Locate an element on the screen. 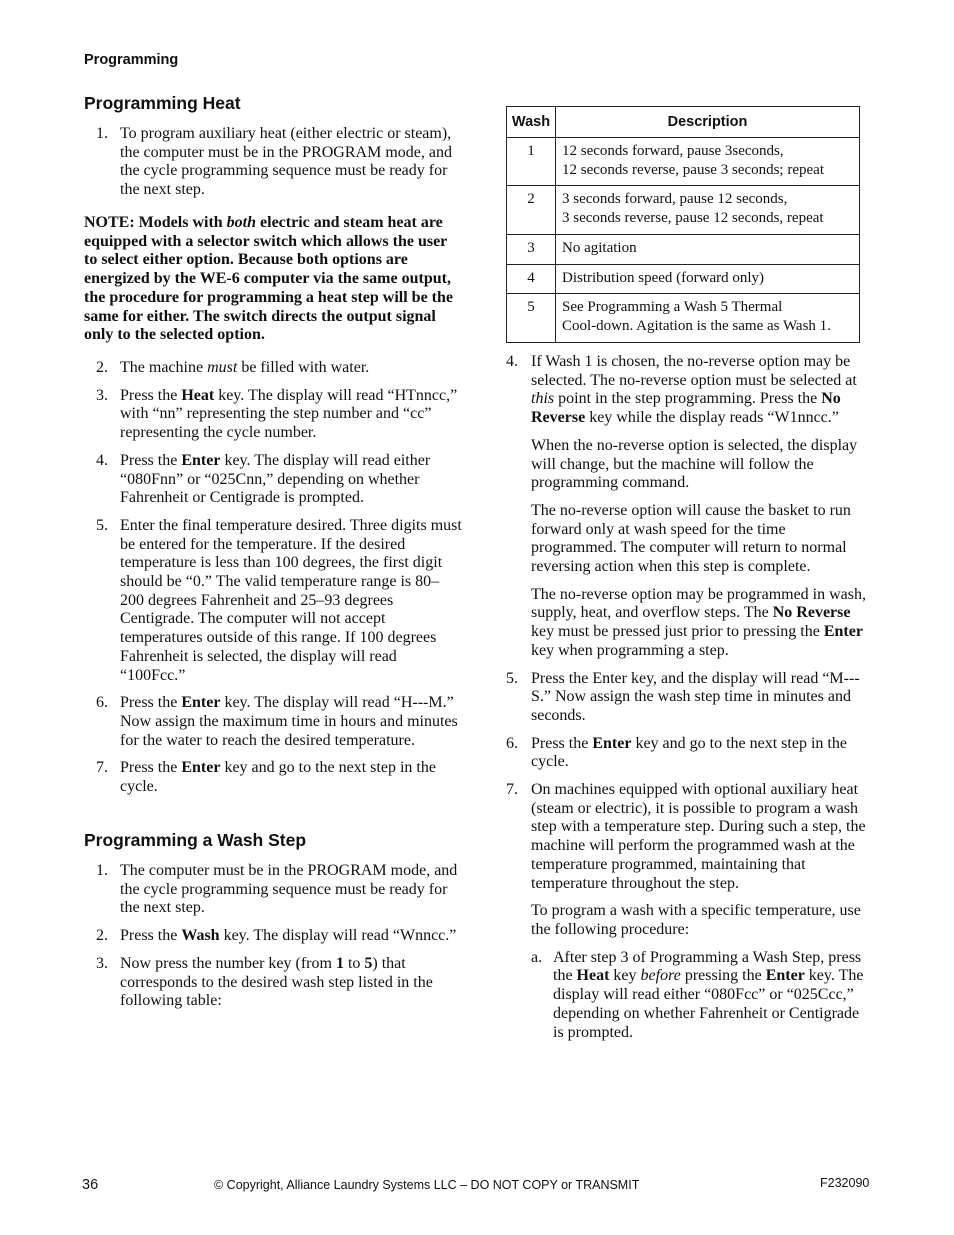 This screenshot has height=1235, width=954. section-heading-programming-heat: Programming Heat is located at coordinates (162, 103).